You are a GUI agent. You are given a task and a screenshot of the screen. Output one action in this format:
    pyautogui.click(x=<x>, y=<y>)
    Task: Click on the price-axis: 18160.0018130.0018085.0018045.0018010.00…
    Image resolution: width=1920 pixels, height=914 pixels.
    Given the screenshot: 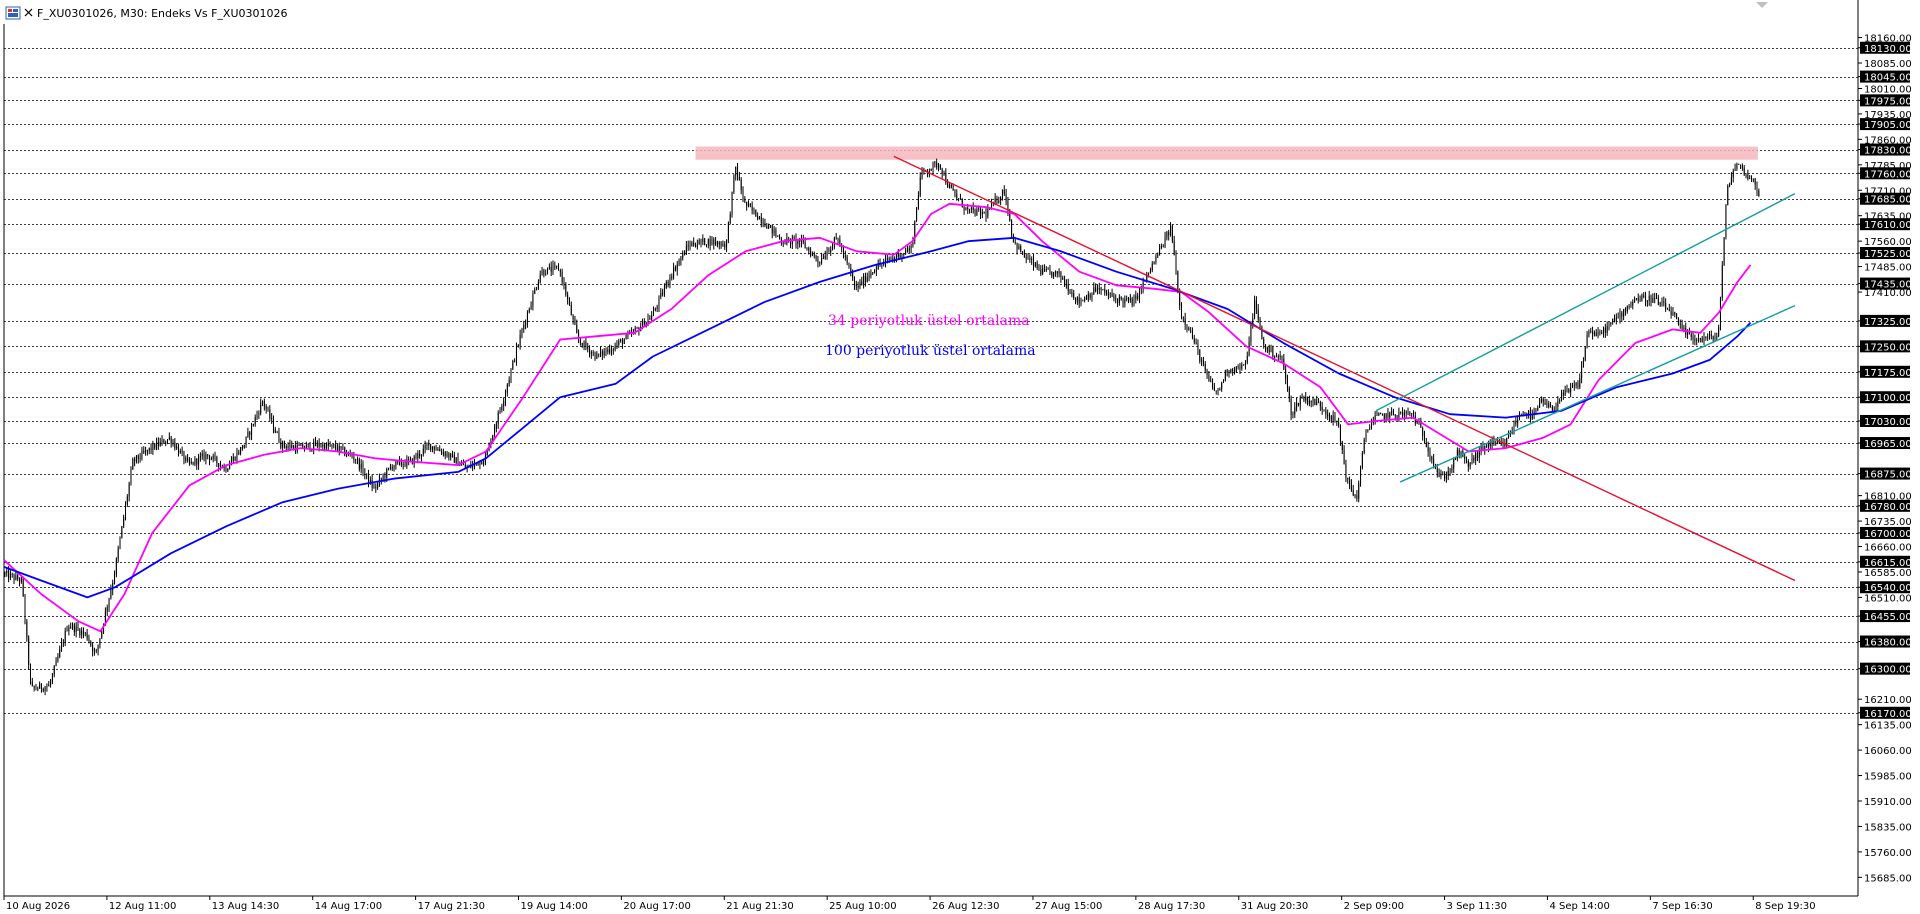 What is the action you would take?
    pyautogui.click(x=1885, y=459)
    